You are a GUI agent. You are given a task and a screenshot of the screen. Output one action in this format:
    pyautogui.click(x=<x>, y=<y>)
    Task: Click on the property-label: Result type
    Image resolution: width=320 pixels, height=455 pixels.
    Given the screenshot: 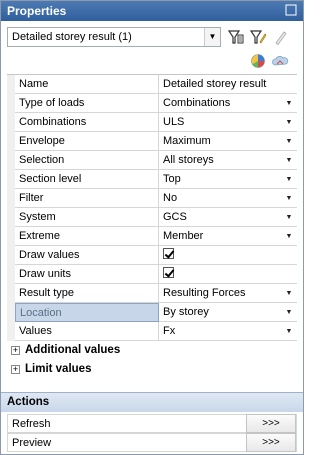 What is the action you would take?
    pyautogui.click(x=87, y=293)
    